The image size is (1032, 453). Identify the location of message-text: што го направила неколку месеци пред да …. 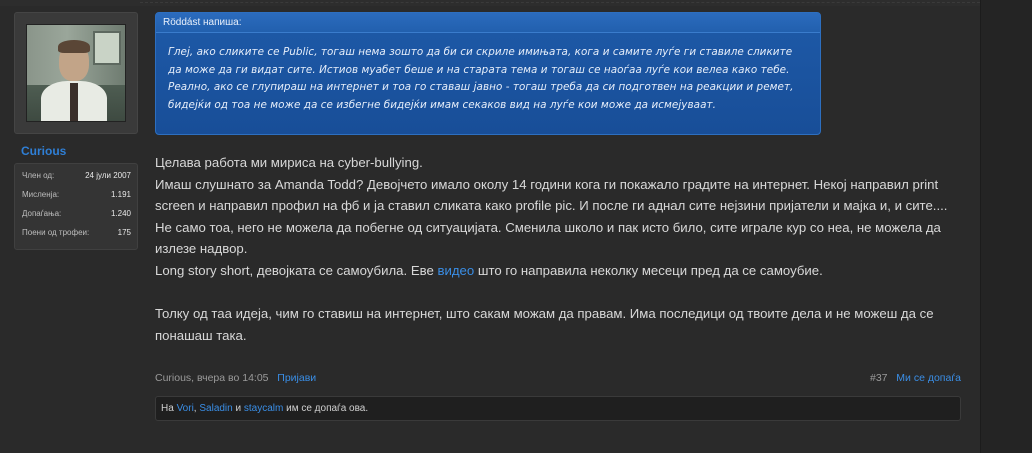
(648, 270).